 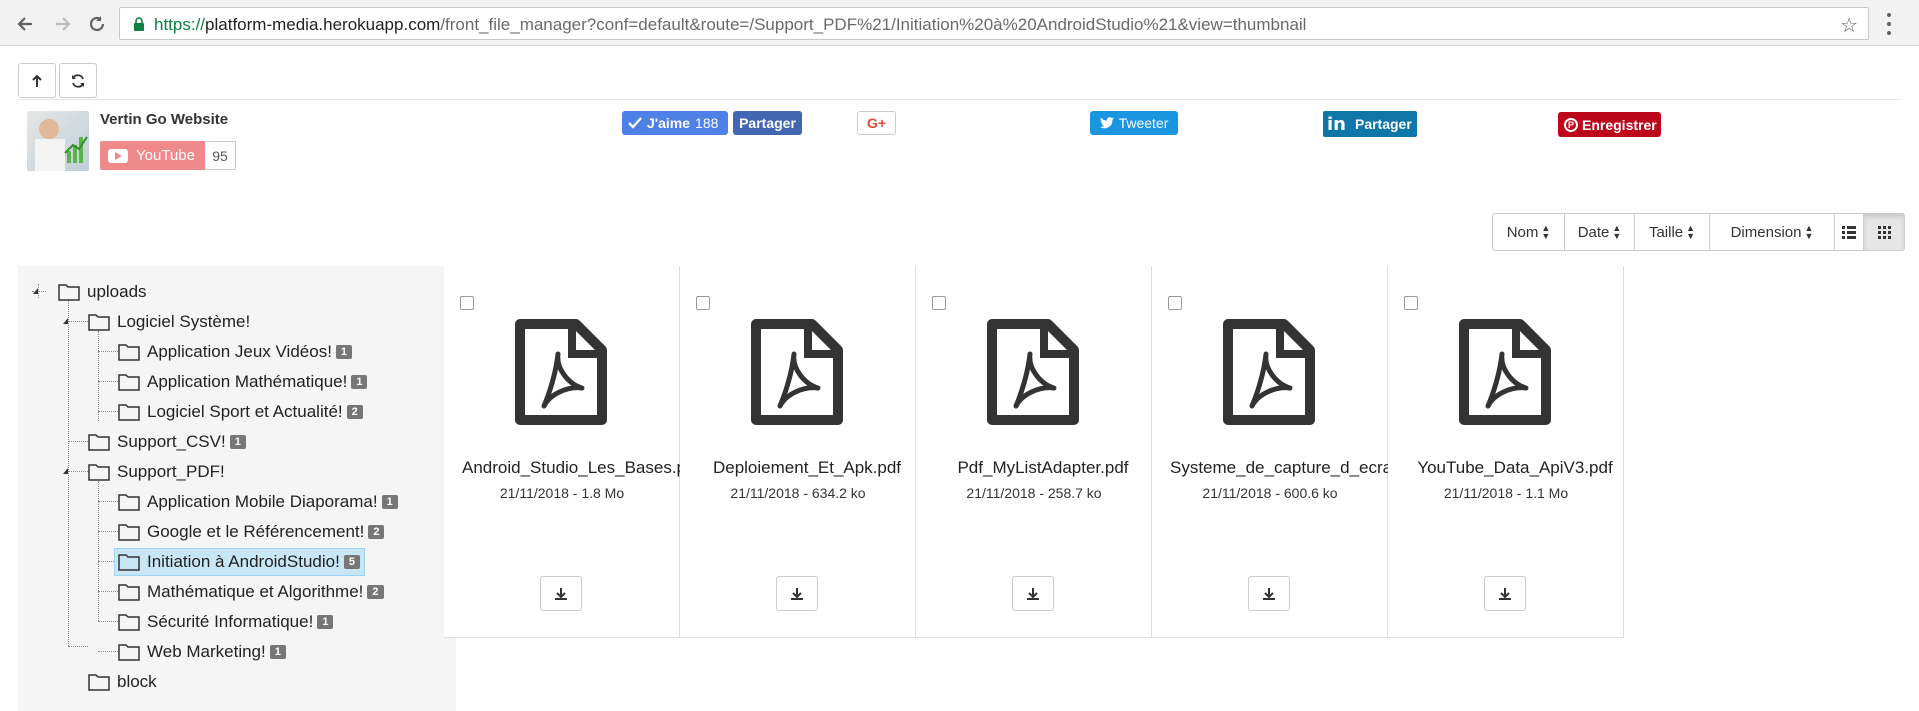 I want to click on tree-node: Logiciel Sport et Actualité! 2, so click(x=240, y=412).